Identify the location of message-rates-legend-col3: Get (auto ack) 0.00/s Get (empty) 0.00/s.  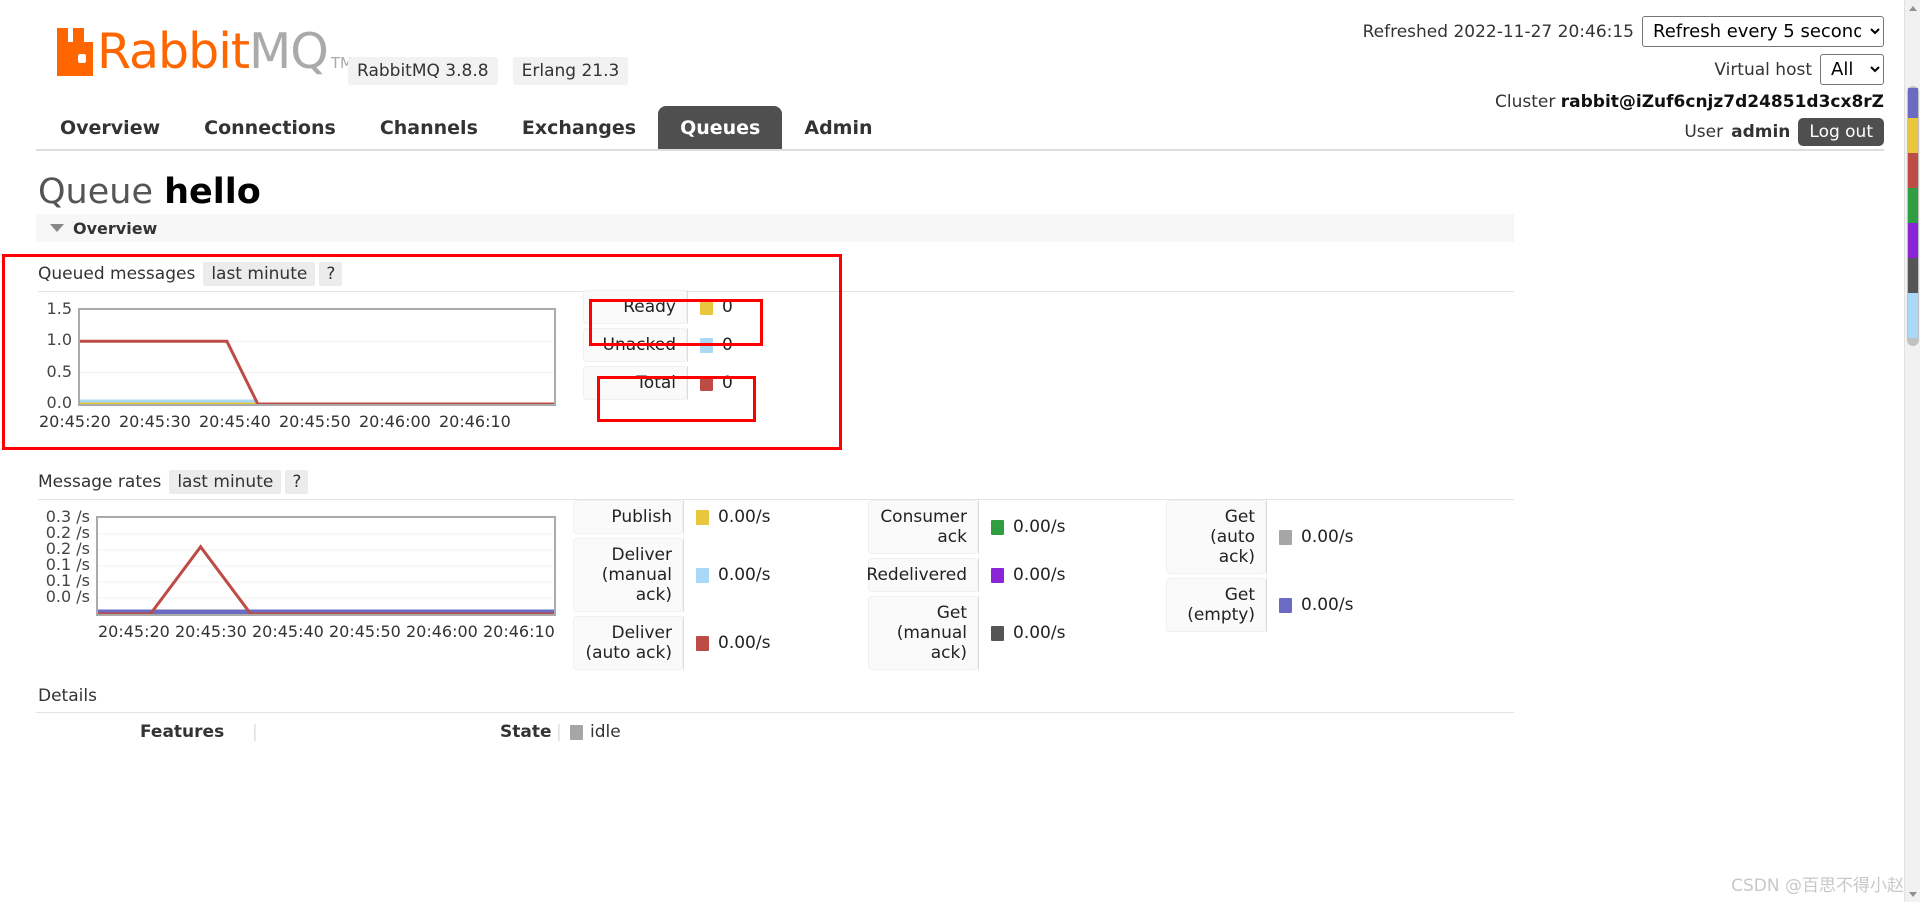
(1259, 568).